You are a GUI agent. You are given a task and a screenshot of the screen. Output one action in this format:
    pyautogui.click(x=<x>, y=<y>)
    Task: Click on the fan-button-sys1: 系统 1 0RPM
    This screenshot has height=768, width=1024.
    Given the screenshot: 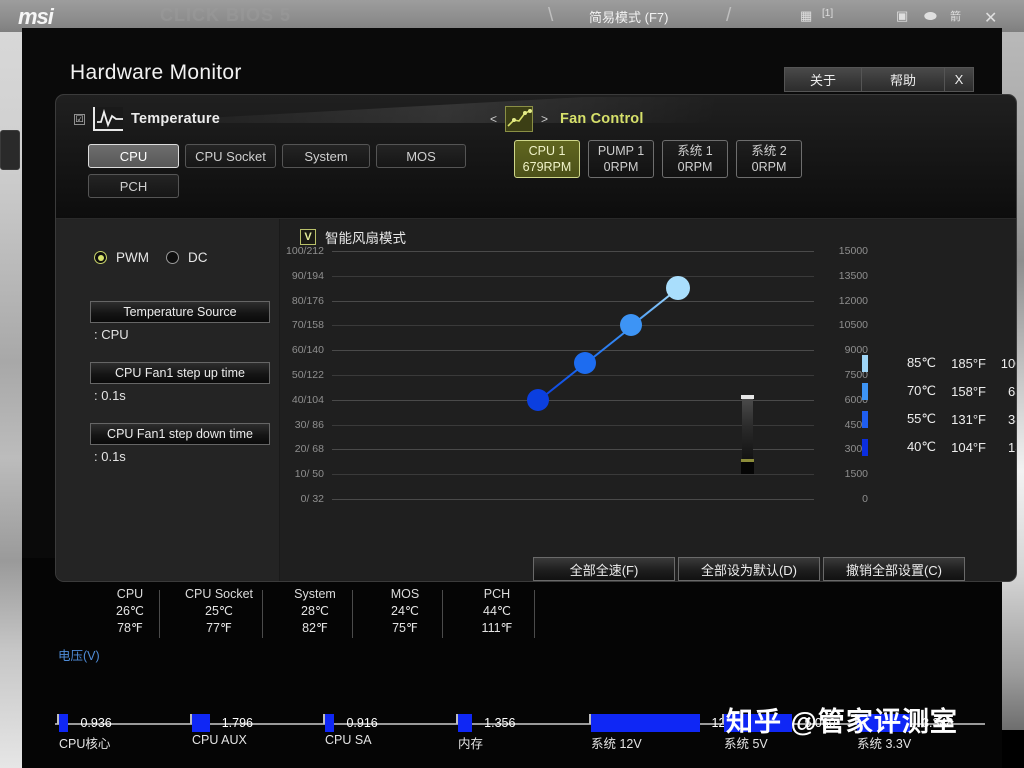 What is the action you would take?
    pyautogui.click(x=695, y=159)
    